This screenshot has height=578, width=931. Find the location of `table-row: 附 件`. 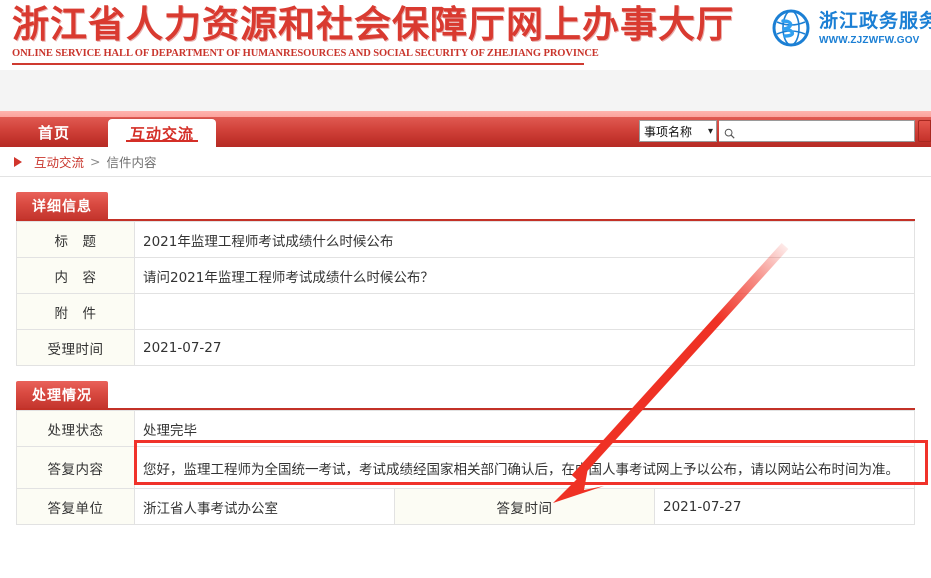

table-row: 附 件 is located at coordinates (465, 311).